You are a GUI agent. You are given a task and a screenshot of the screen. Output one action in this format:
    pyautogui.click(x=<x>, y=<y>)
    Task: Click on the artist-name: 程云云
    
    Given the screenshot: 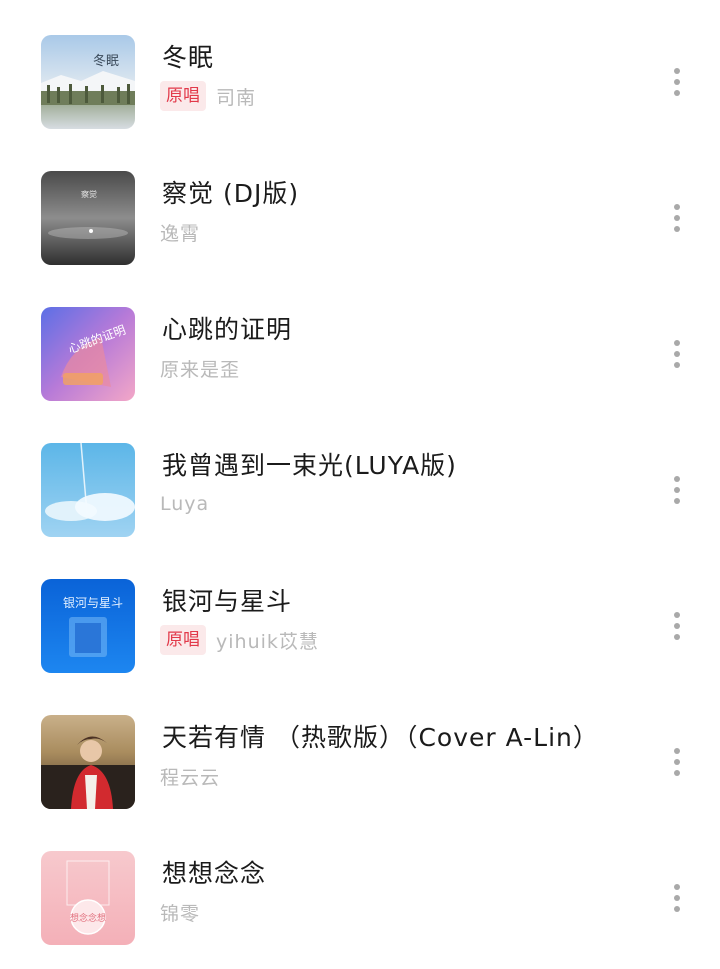 What is the action you would take?
    pyautogui.click(x=190, y=777)
    